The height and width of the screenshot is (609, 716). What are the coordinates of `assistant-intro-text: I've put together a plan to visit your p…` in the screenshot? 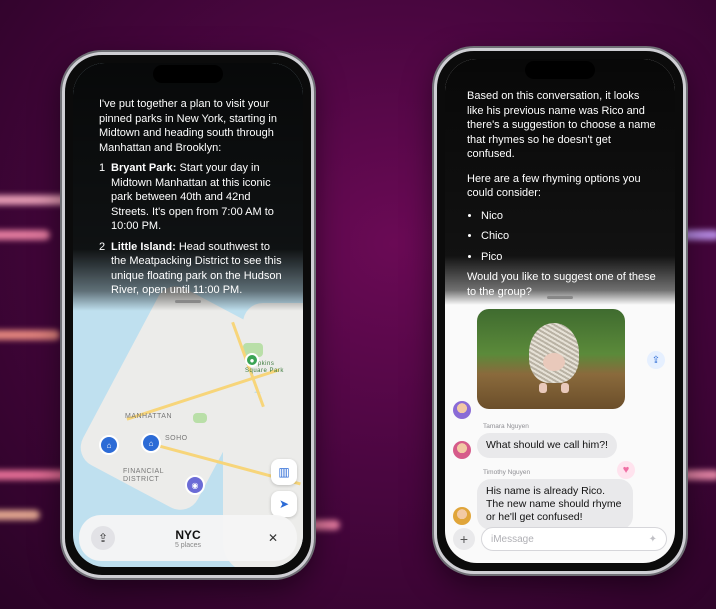 It's located at (188, 126).